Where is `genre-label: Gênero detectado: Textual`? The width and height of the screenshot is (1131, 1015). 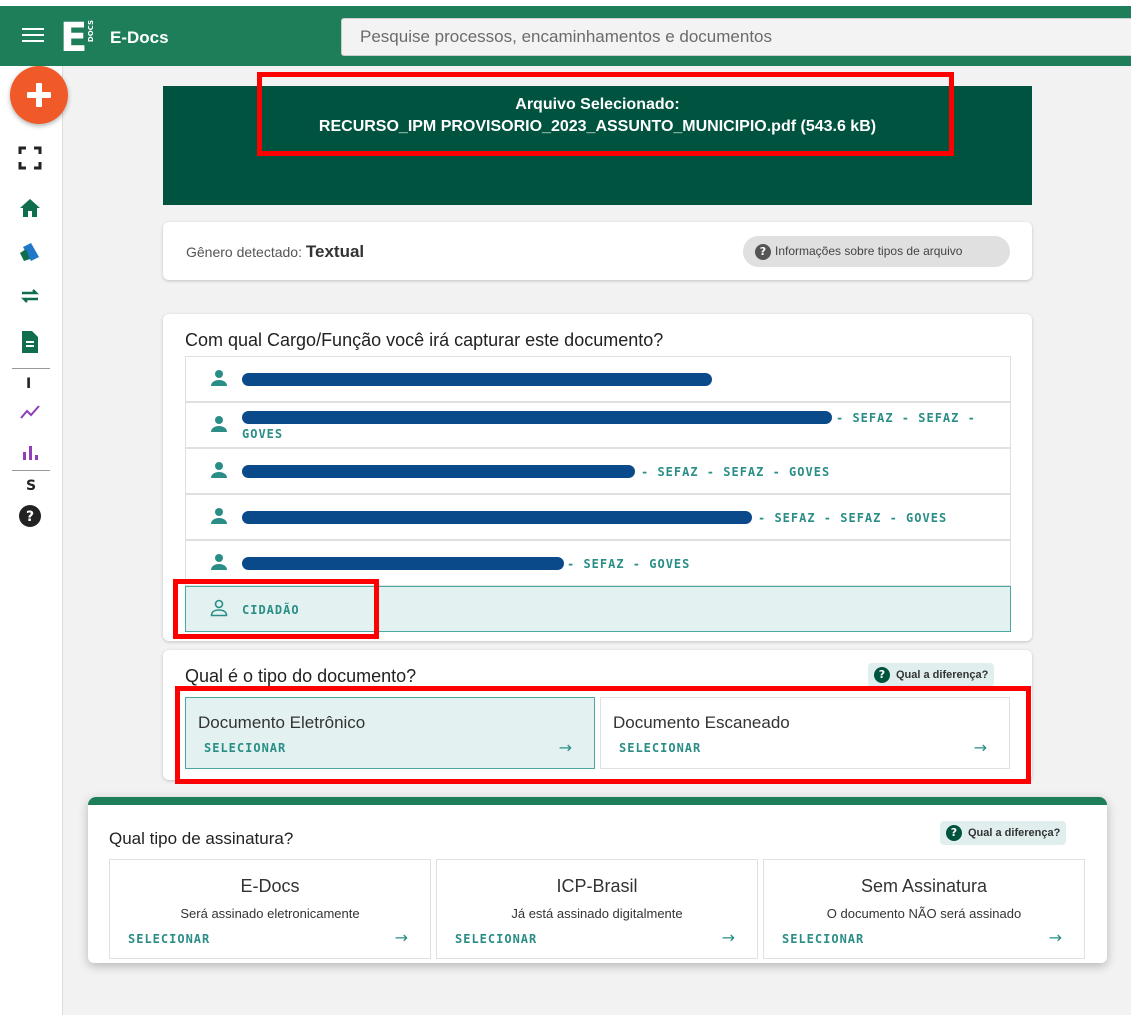
genre-label: Gênero detectado: Textual is located at coordinates (275, 251).